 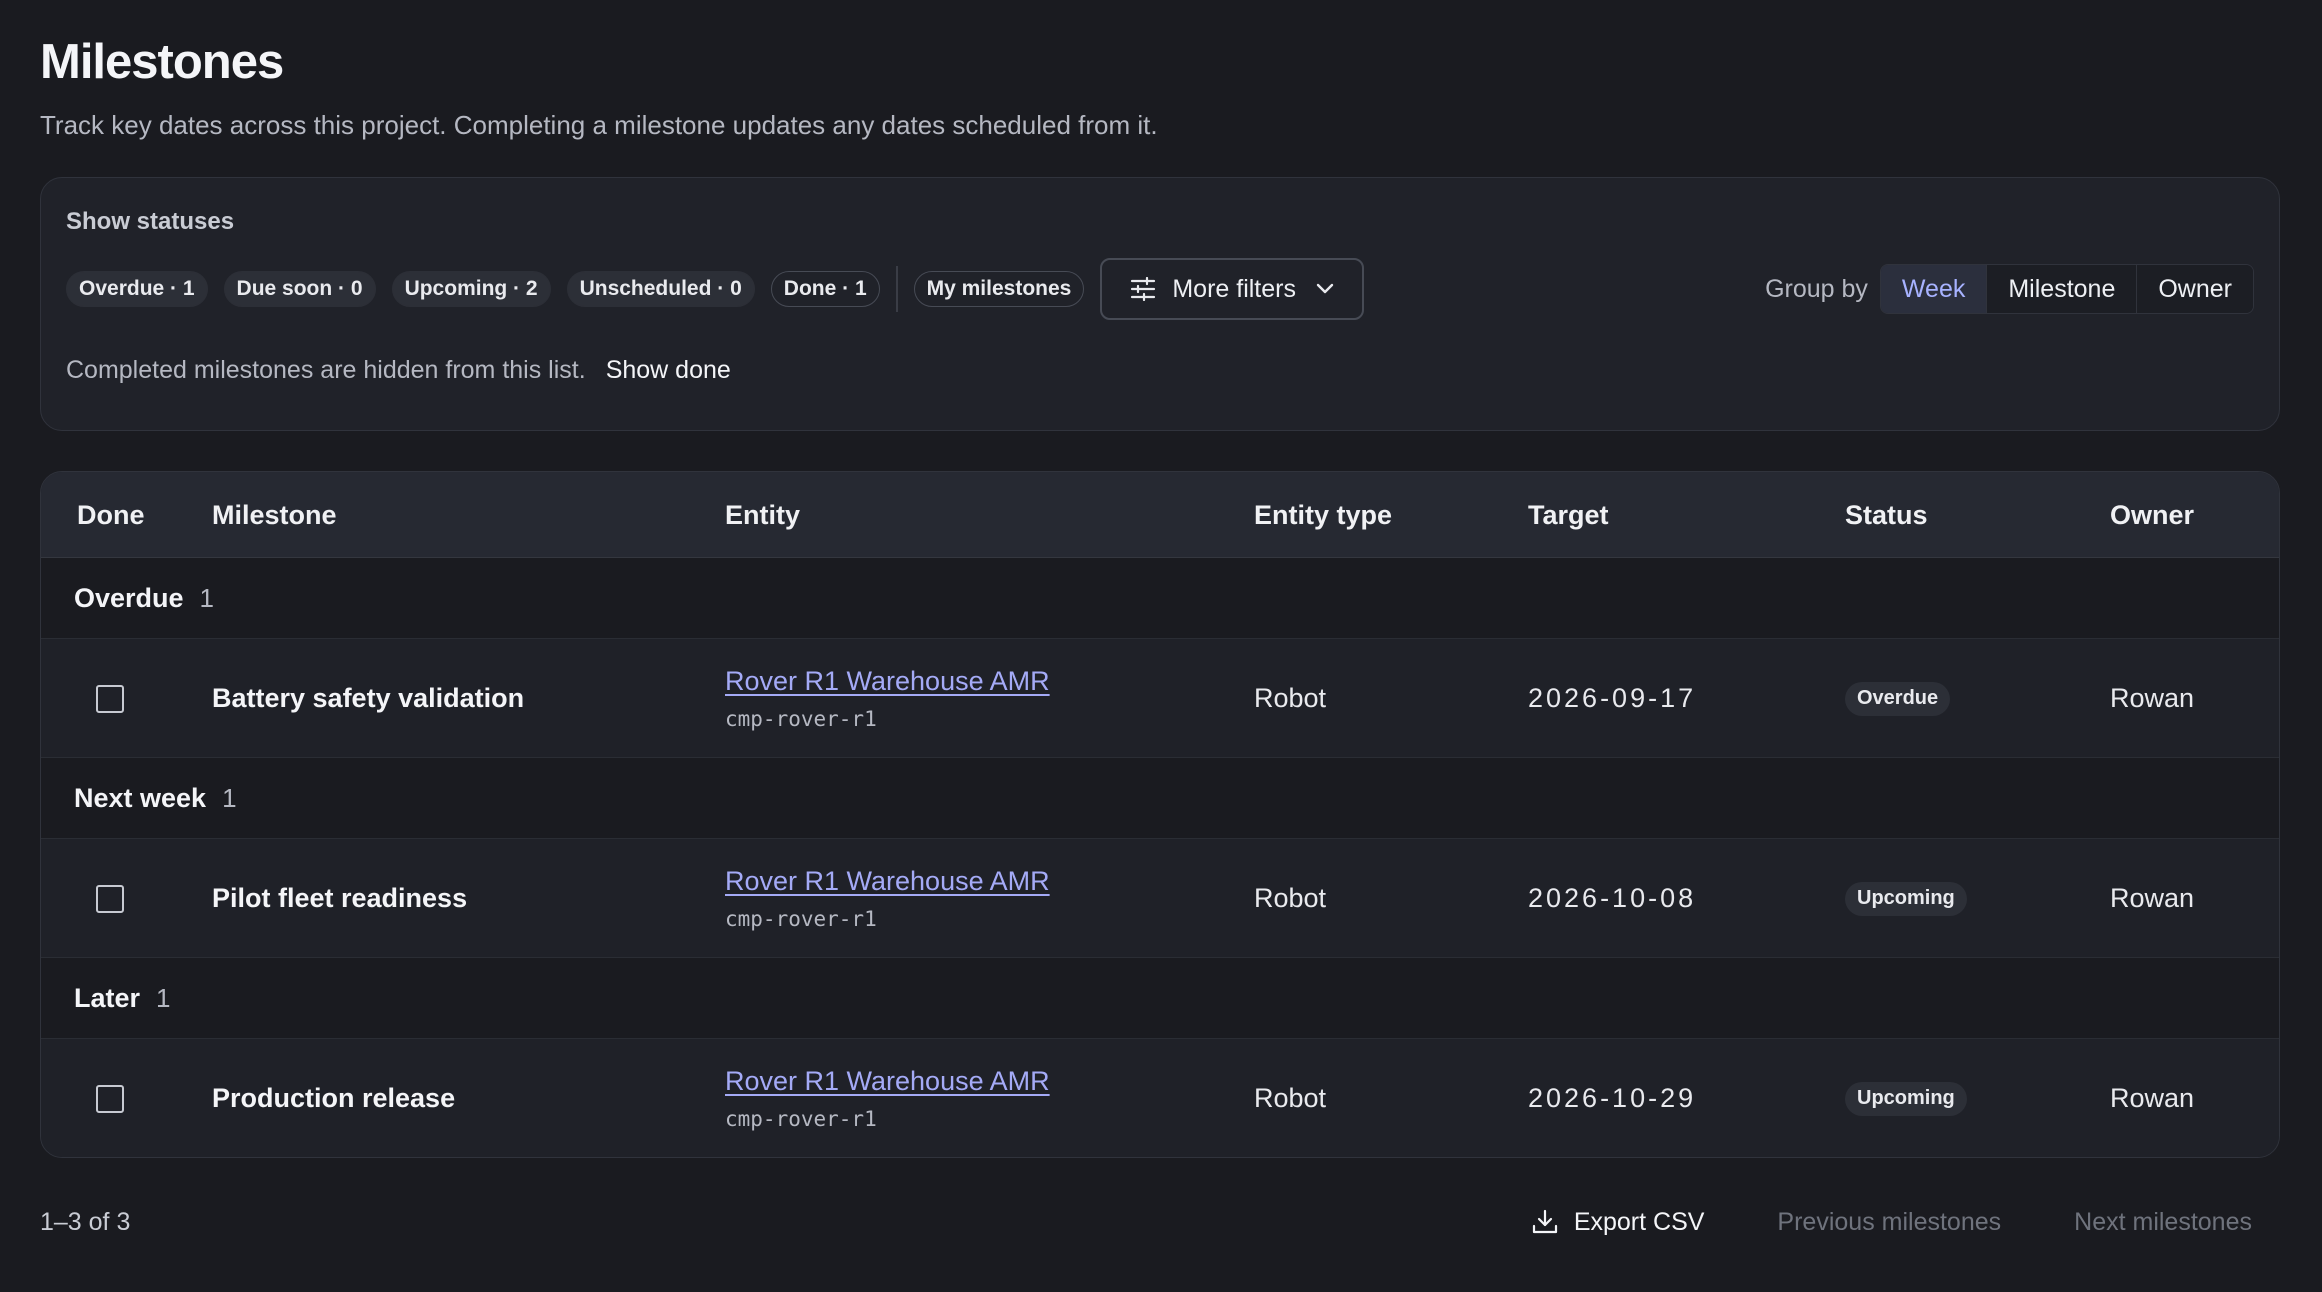 What do you see at coordinates (668, 370) in the screenshot?
I see `show-done-button: Show done` at bounding box center [668, 370].